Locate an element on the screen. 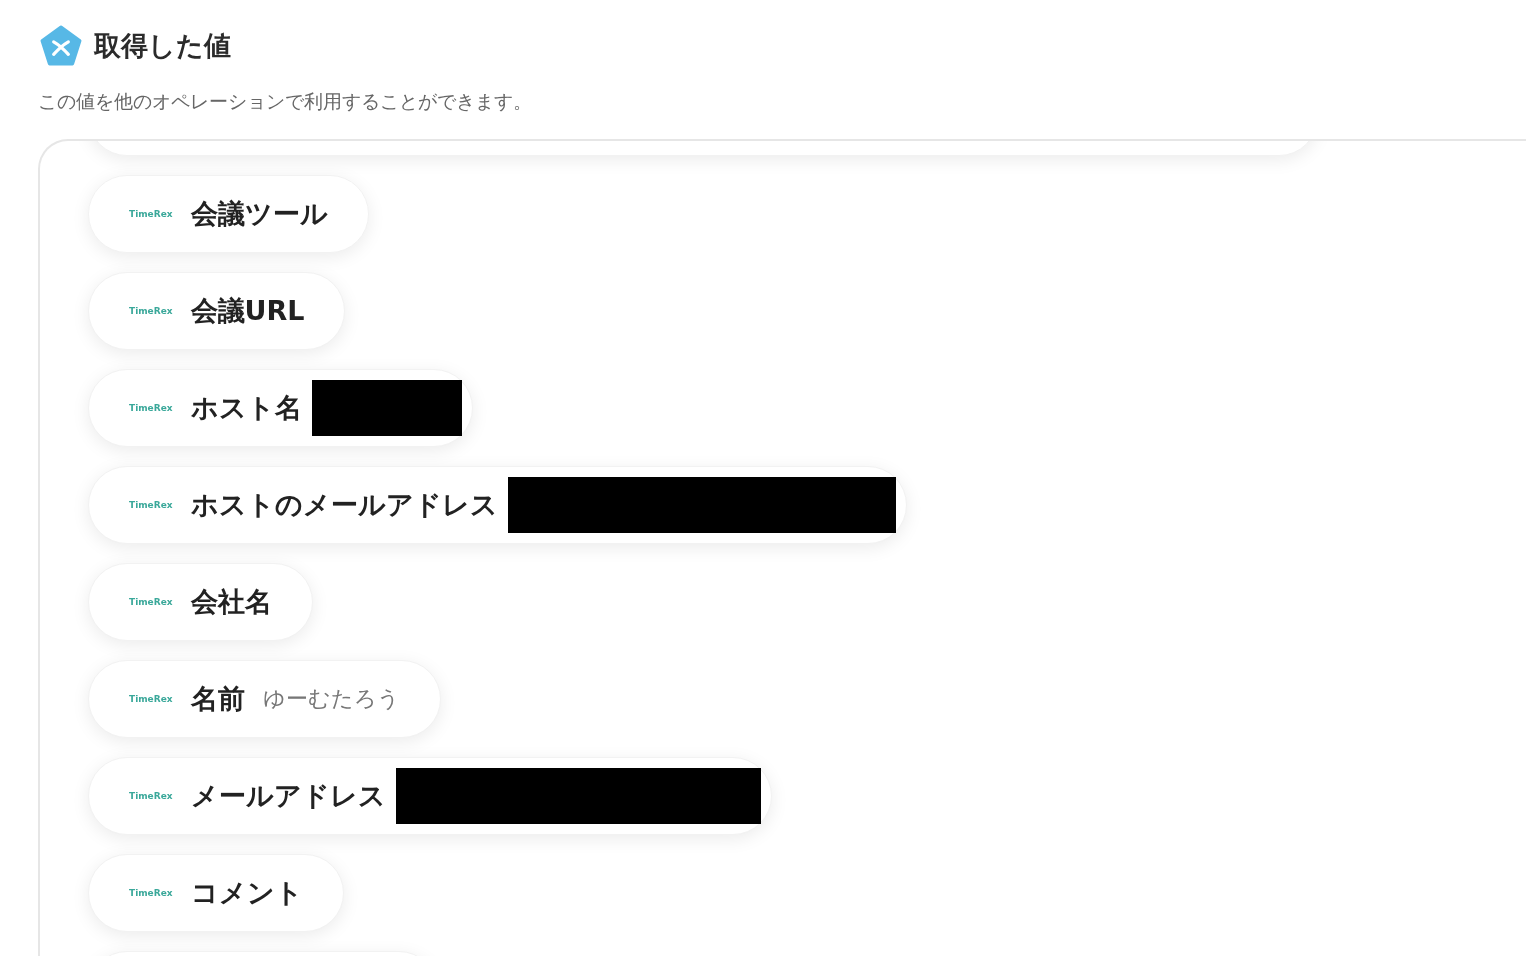  value-text: ゆーむたろう is located at coordinates (331, 699).